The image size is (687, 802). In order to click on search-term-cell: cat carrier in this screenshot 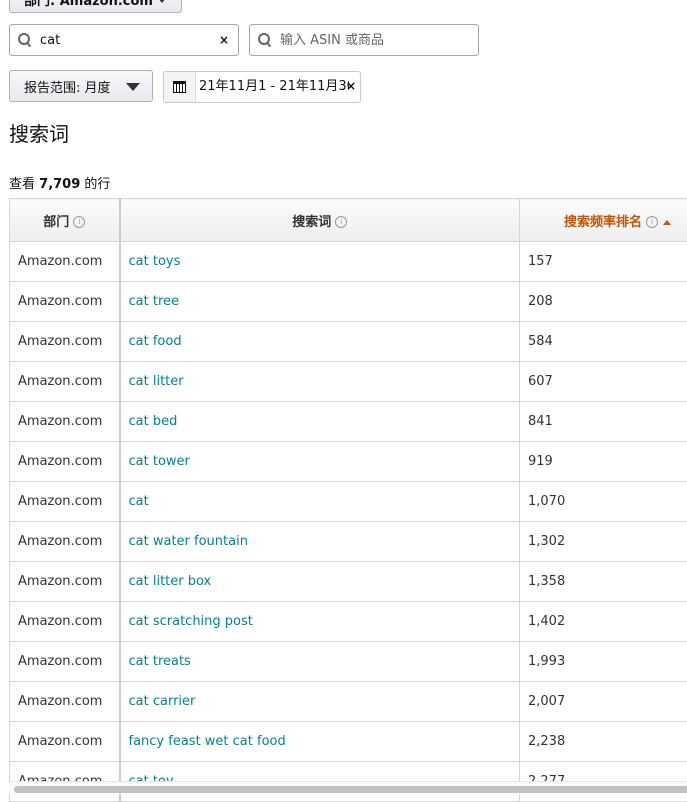, I will do `click(320, 702)`.